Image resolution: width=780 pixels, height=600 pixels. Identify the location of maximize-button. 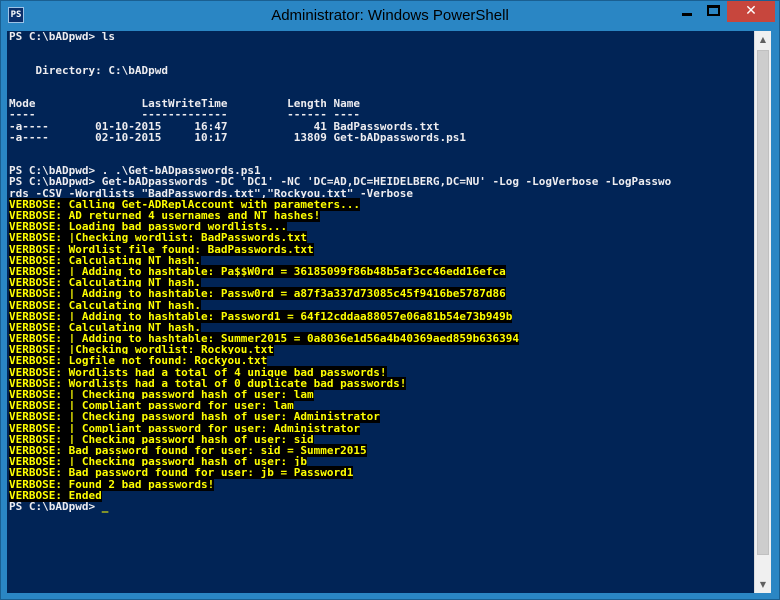
(713, 11).